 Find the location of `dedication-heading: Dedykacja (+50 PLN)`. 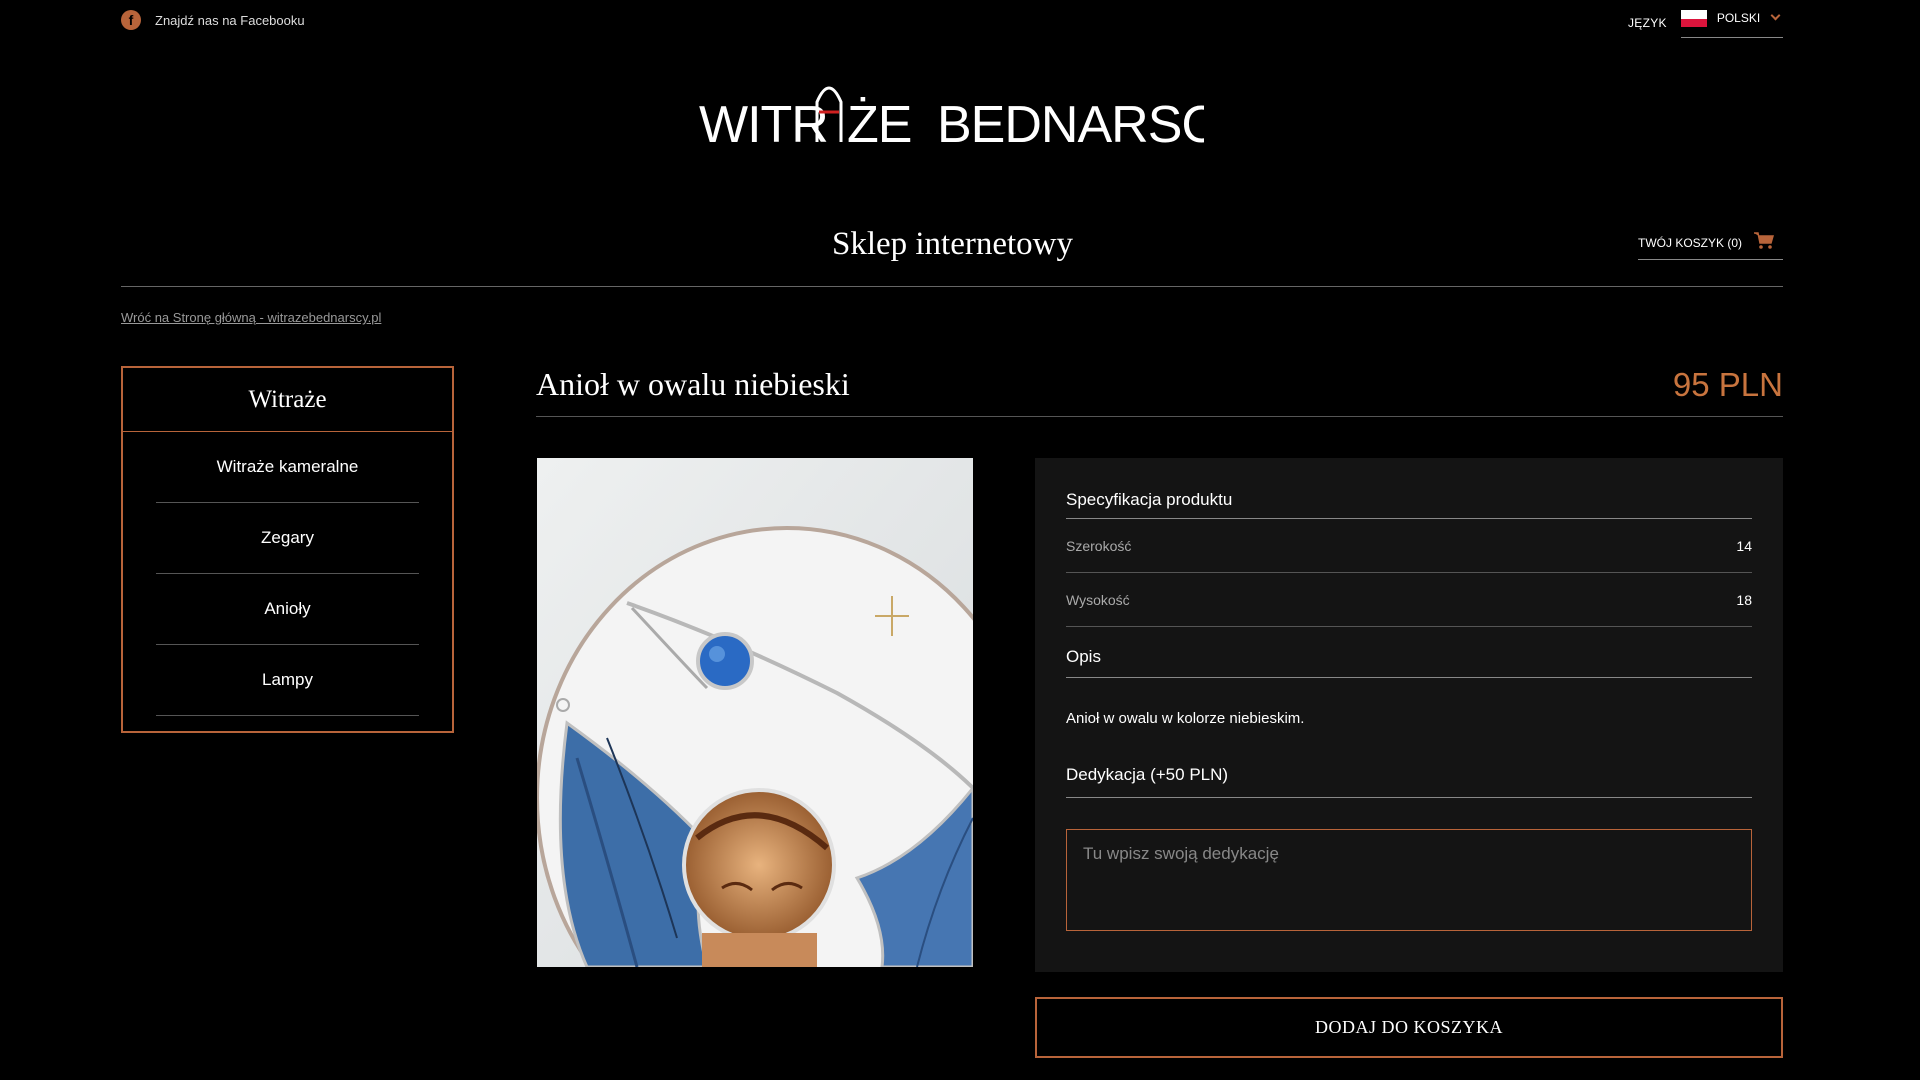

dedication-heading: Dedykacja (+50 PLN) is located at coordinates (1409, 781).